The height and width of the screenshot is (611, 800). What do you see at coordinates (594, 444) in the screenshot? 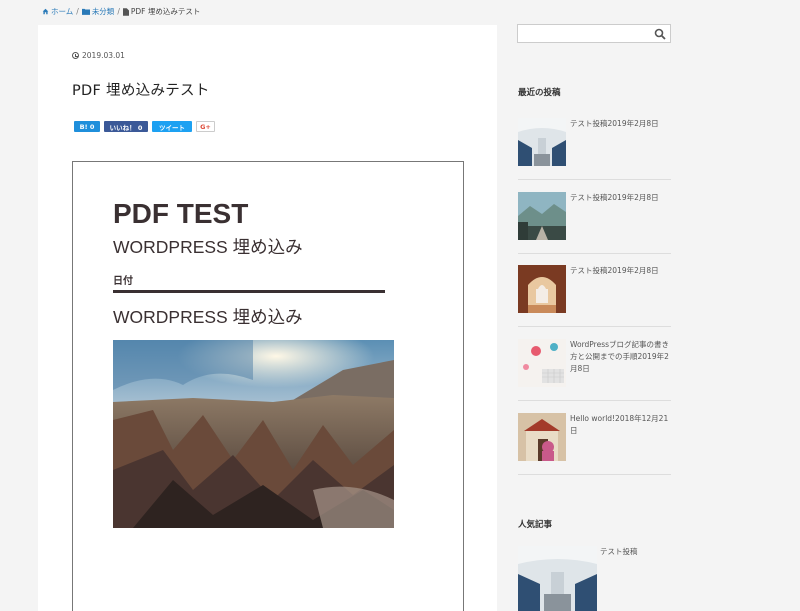
I see `recent-post-item: Hello world!2018年12月21日` at bounding box center [594, 444].